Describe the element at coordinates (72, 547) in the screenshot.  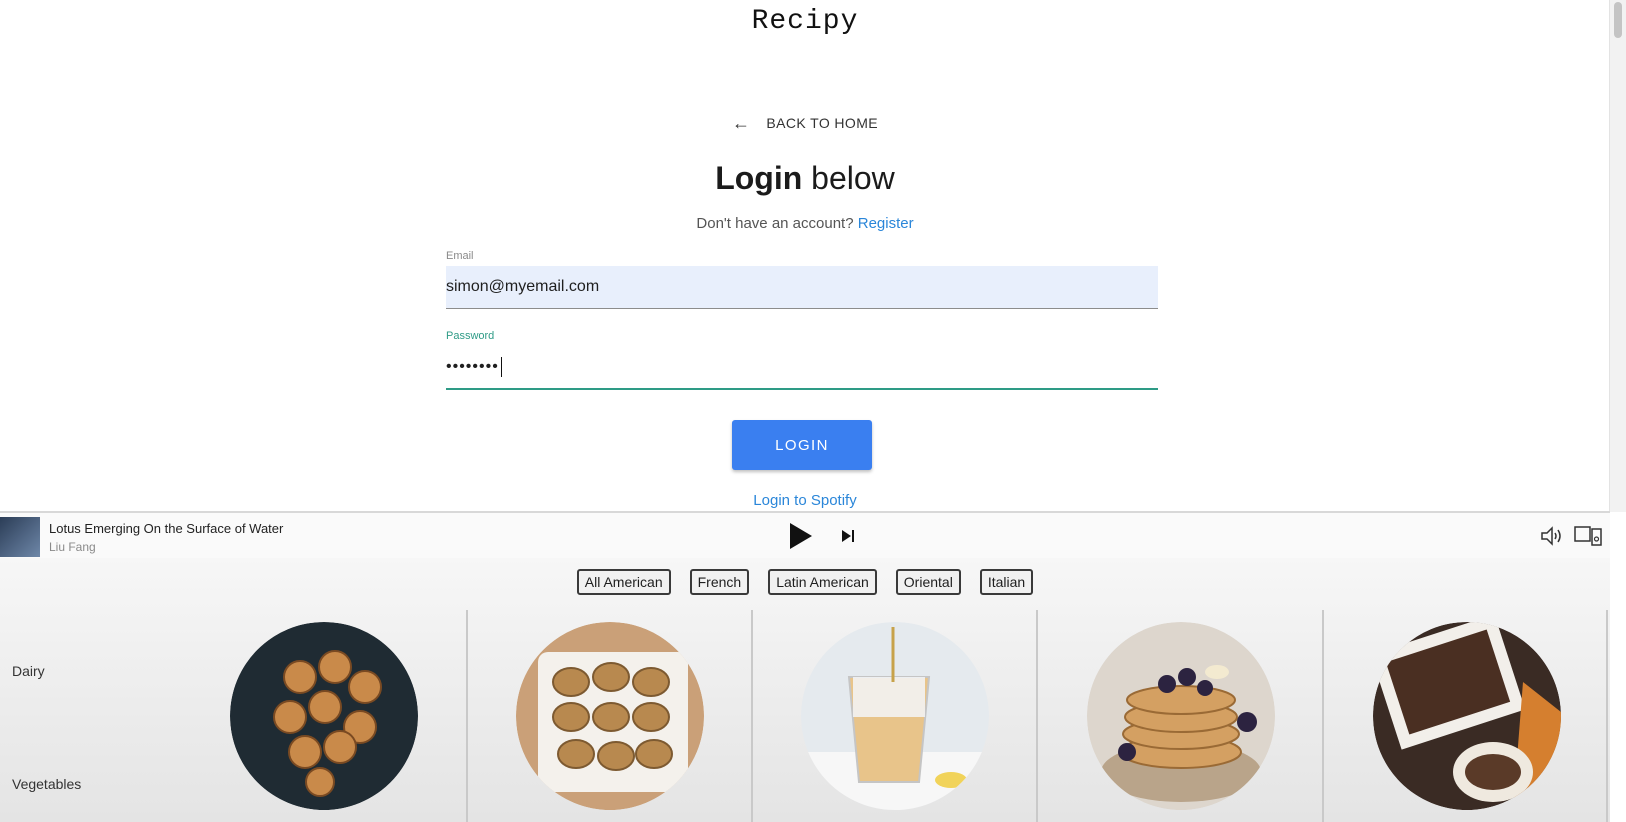
I see `track-artist: Liu Fang` at that location.